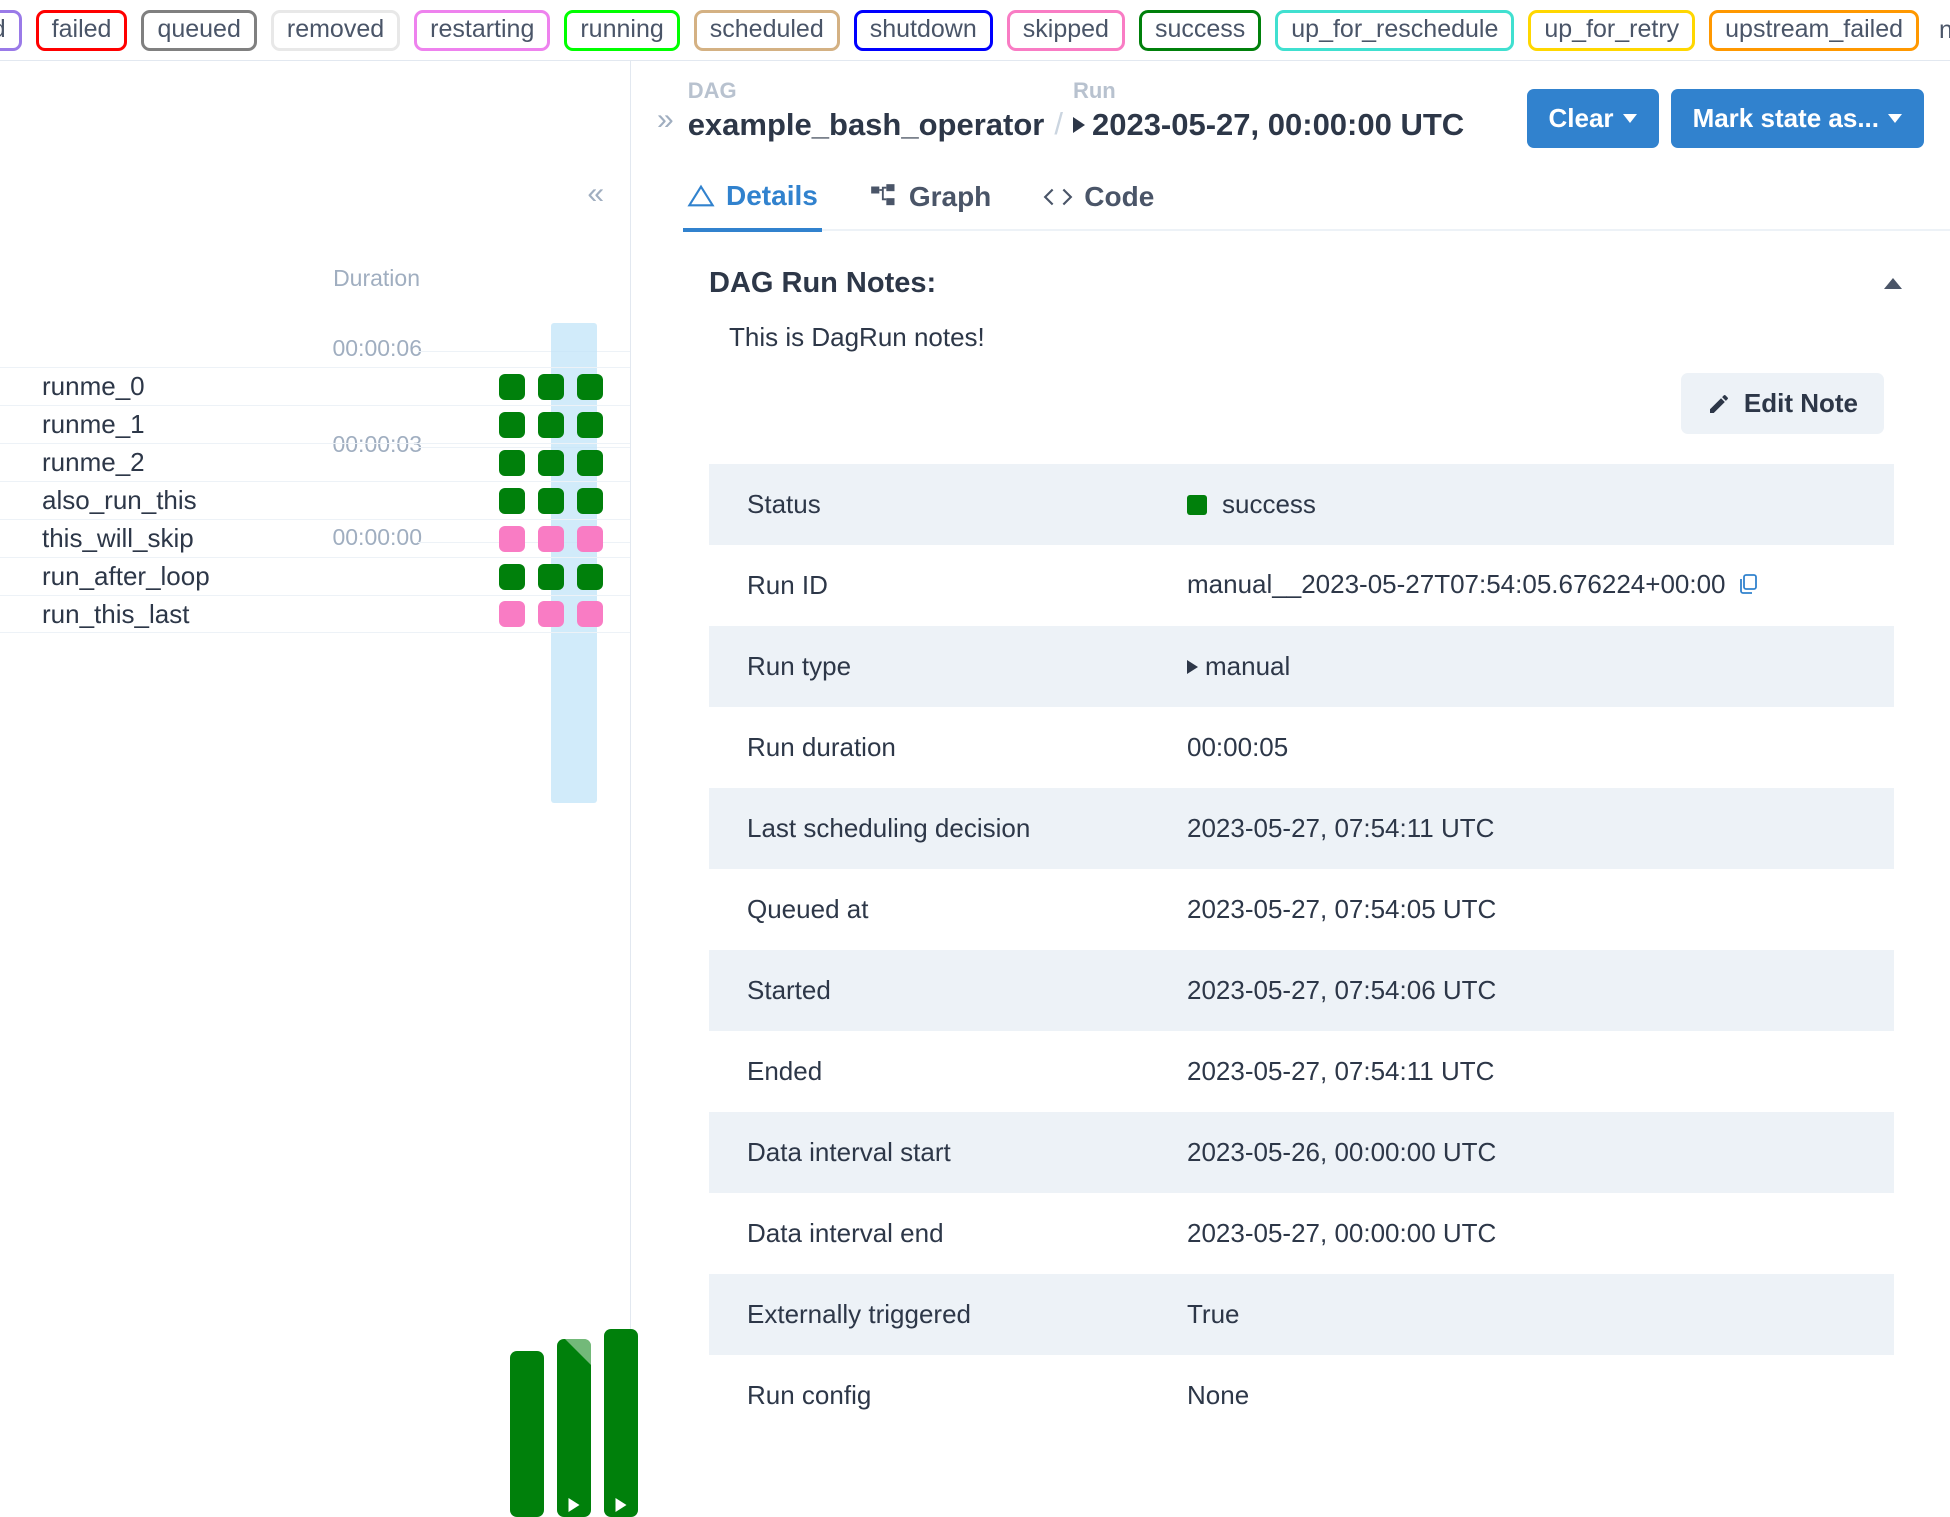  I want to click on task-name: runme_1, so click(93, 424).